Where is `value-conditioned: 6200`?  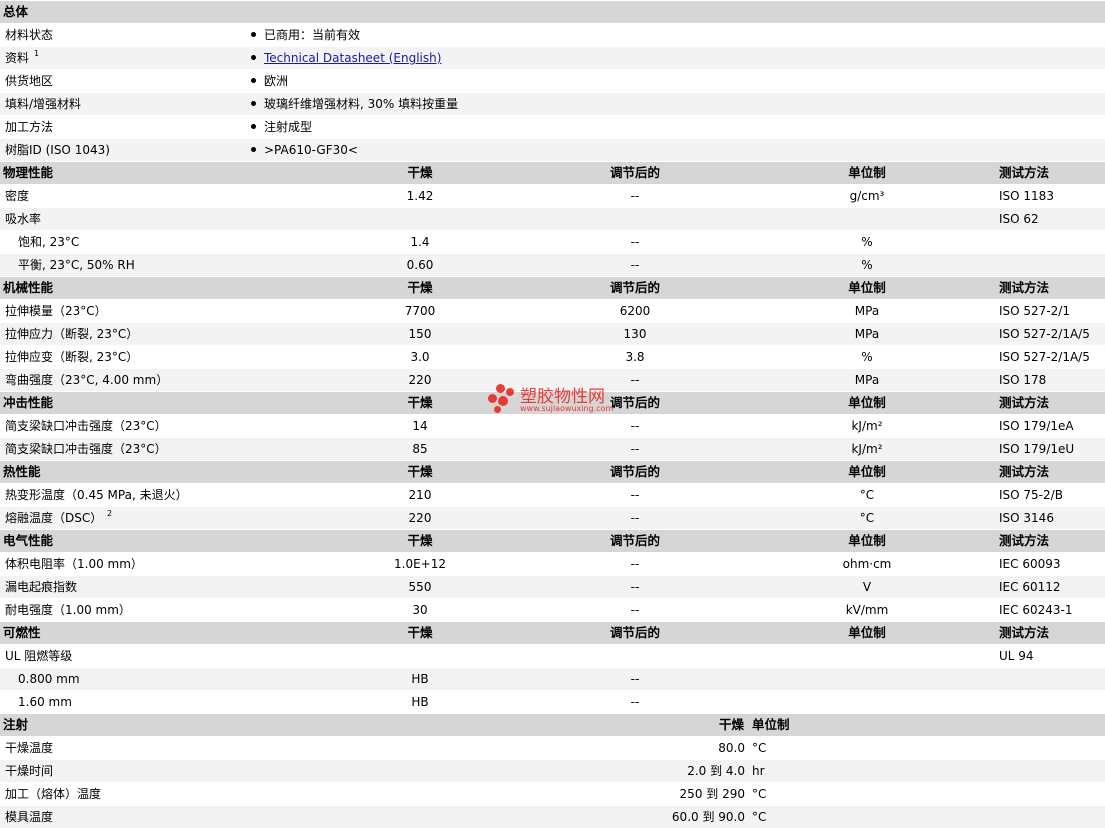 value-conditioned: 6200 is located at coordinates (635, 311).